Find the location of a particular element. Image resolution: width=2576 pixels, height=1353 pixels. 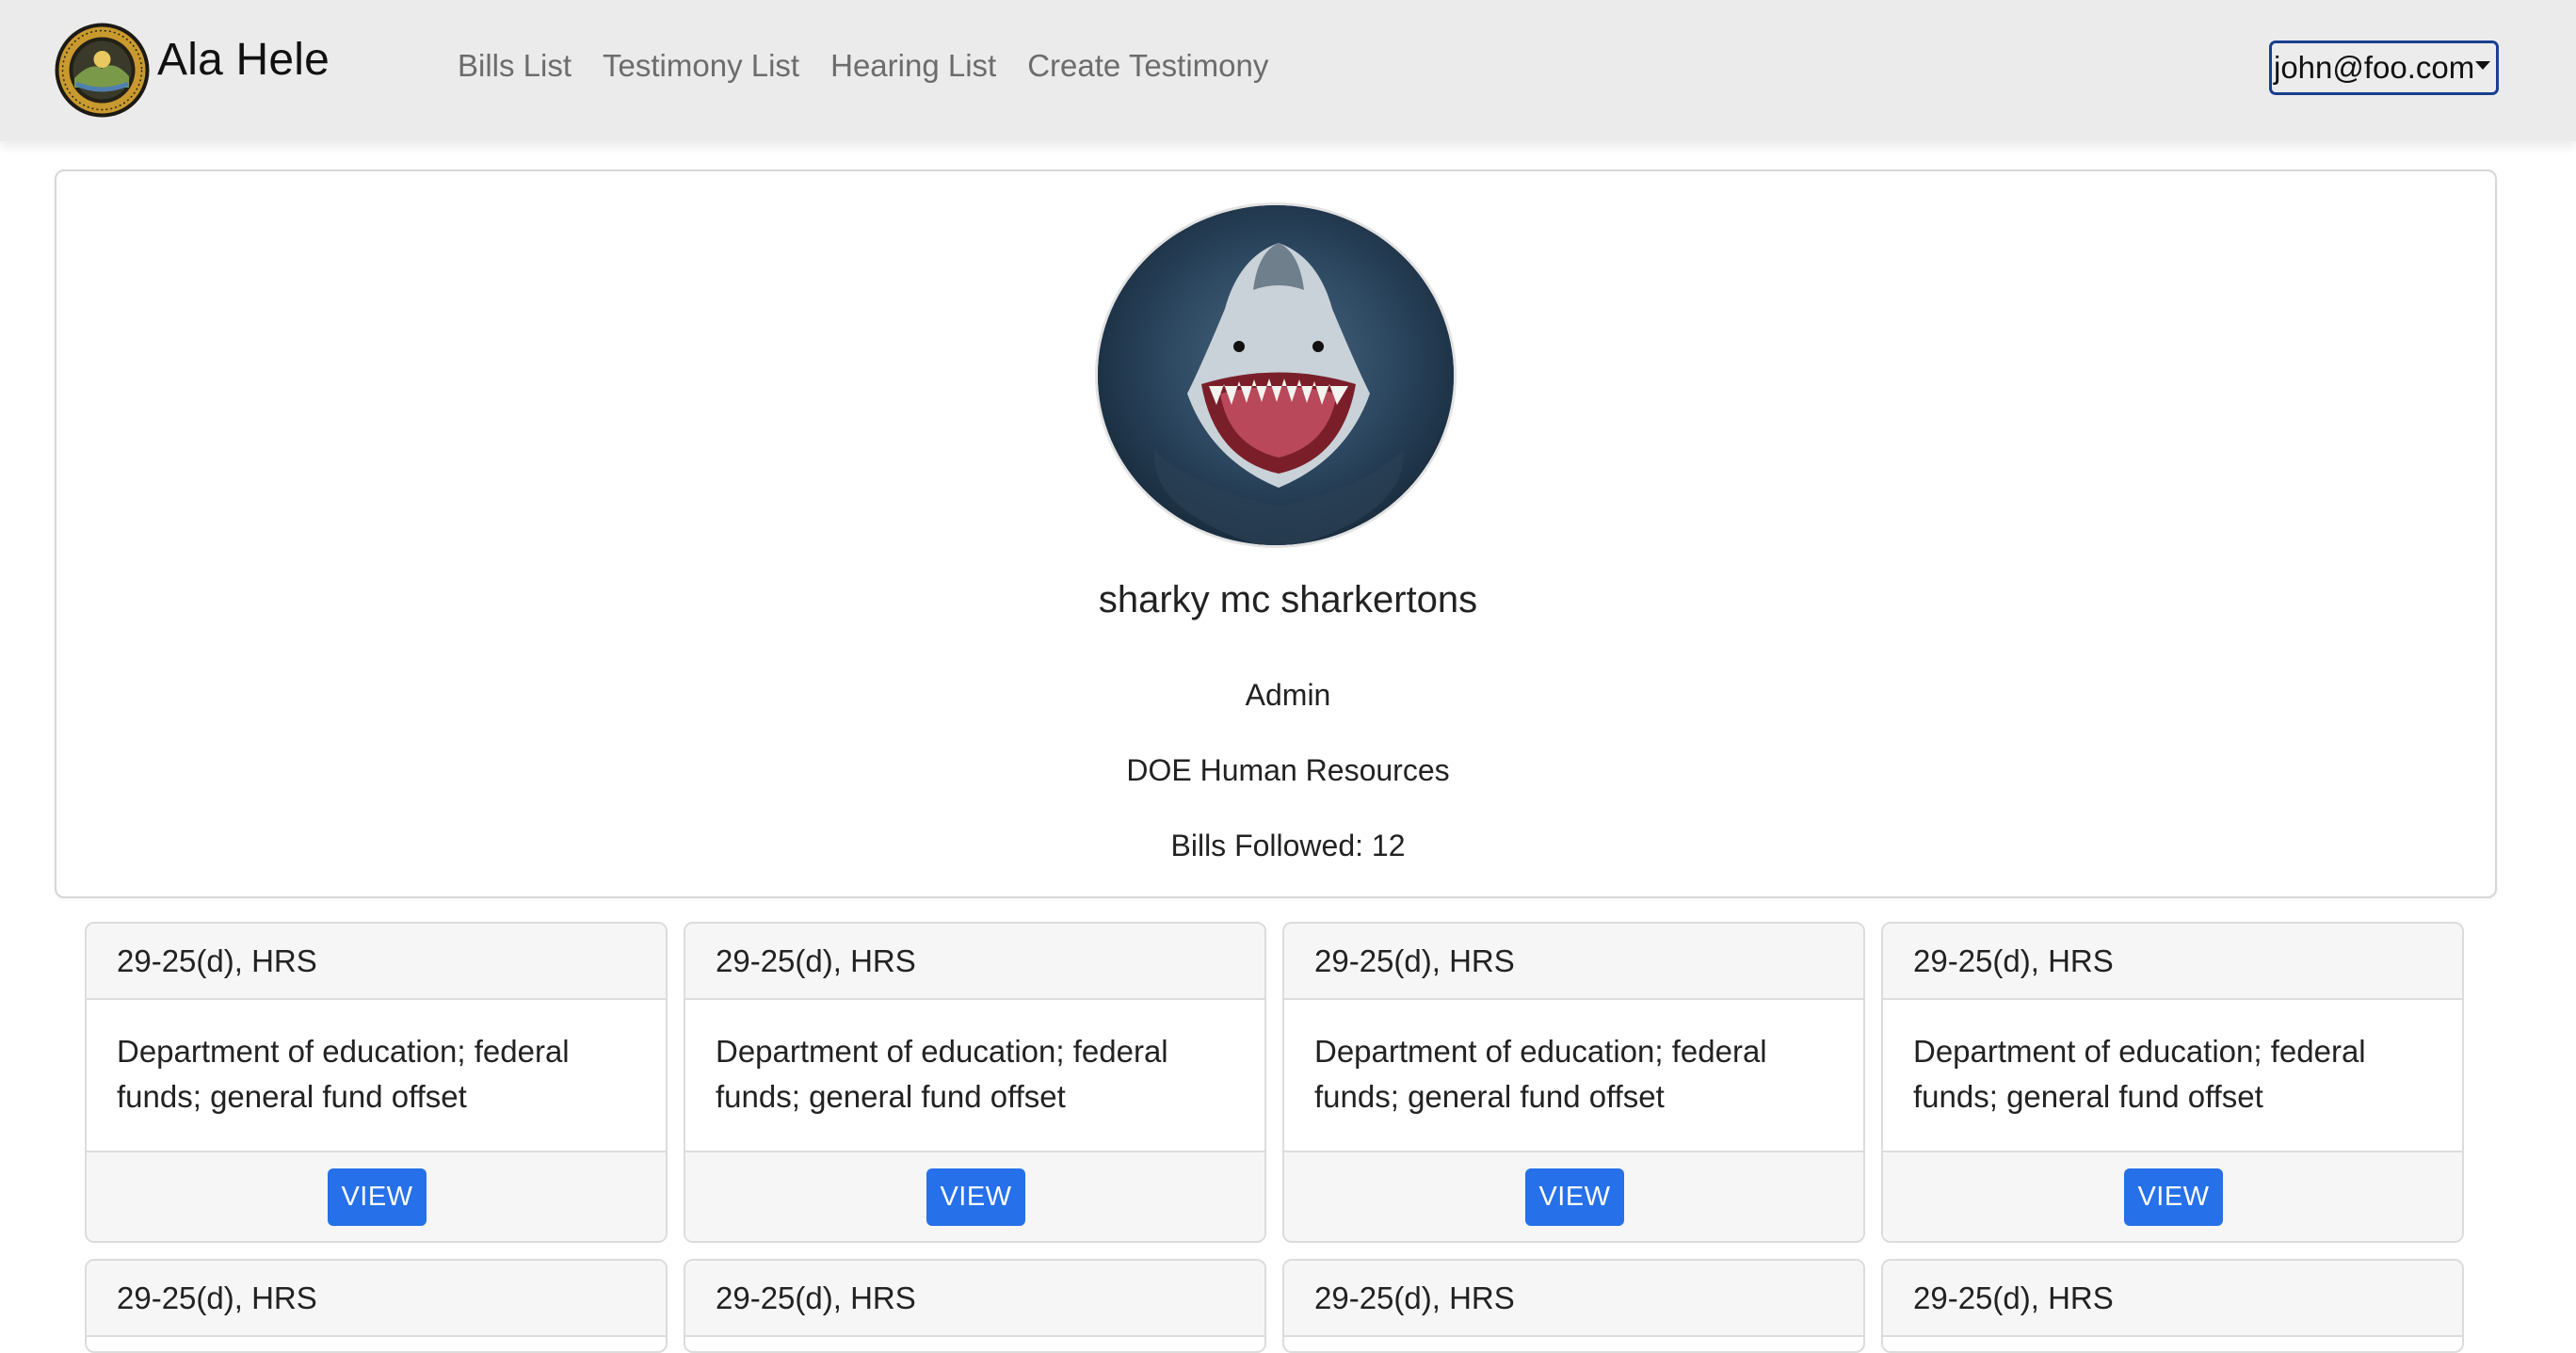

brand-title: Ala Hele is located at coordinates (243, 60).